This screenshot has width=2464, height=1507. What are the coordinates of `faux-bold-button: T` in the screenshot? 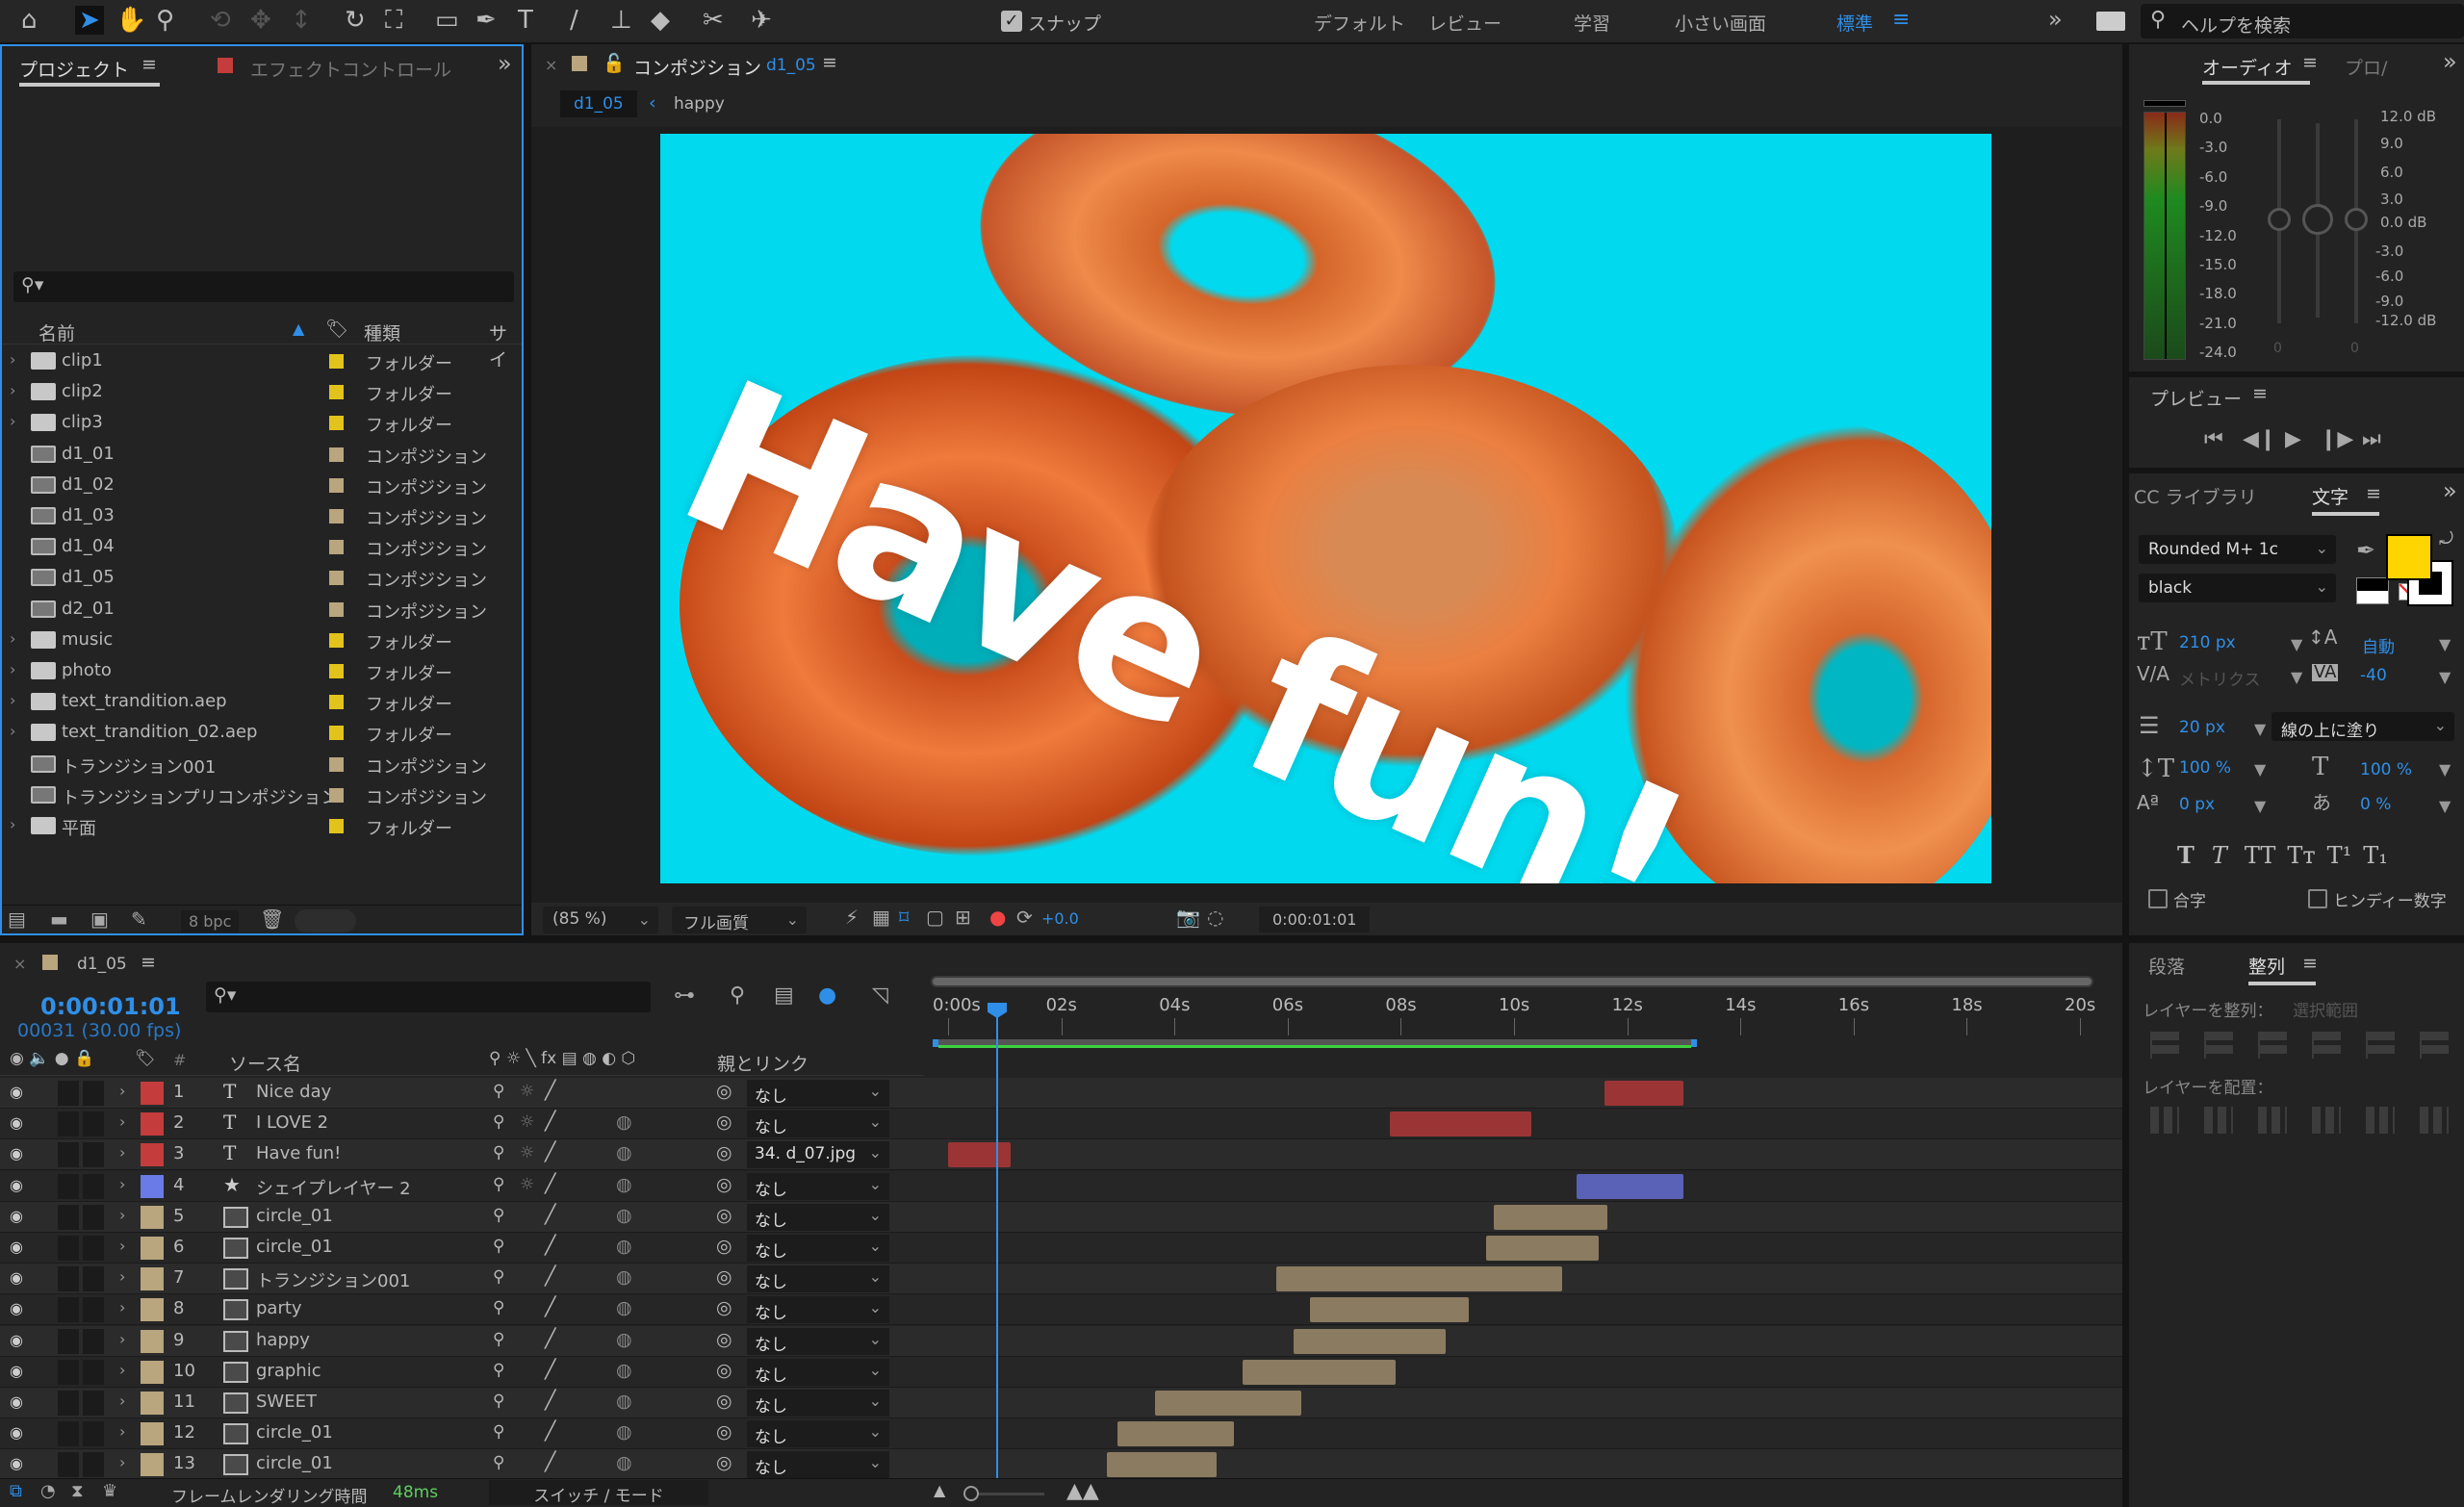 It's located at (2185, 855).